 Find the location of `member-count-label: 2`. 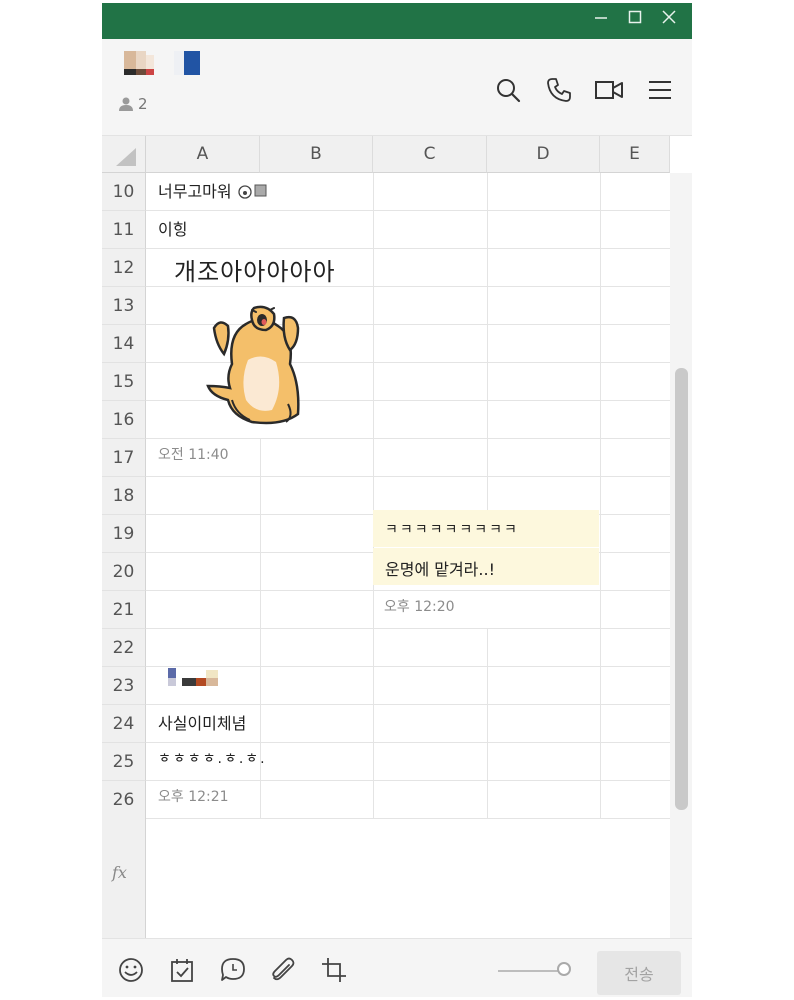

member-count-label: 2 is located at coordinates (143, 104).